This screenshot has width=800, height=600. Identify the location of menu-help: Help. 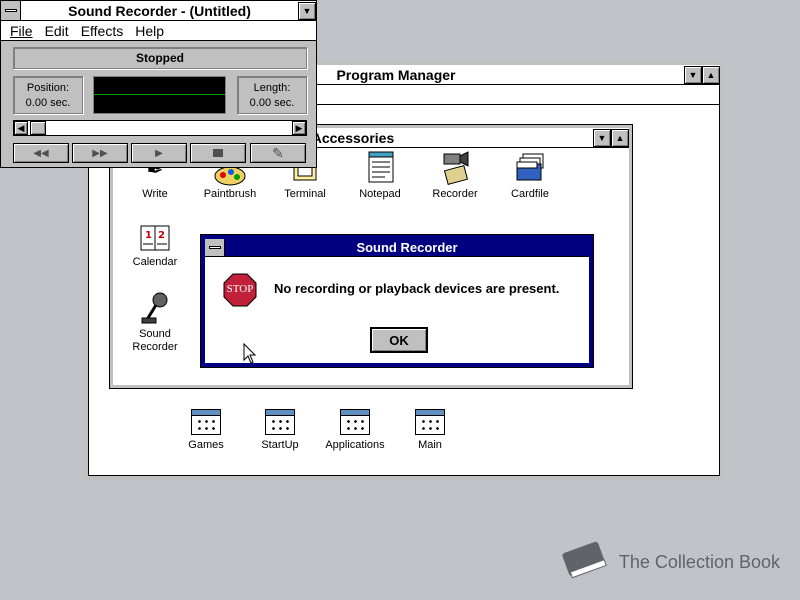
(149, 31).